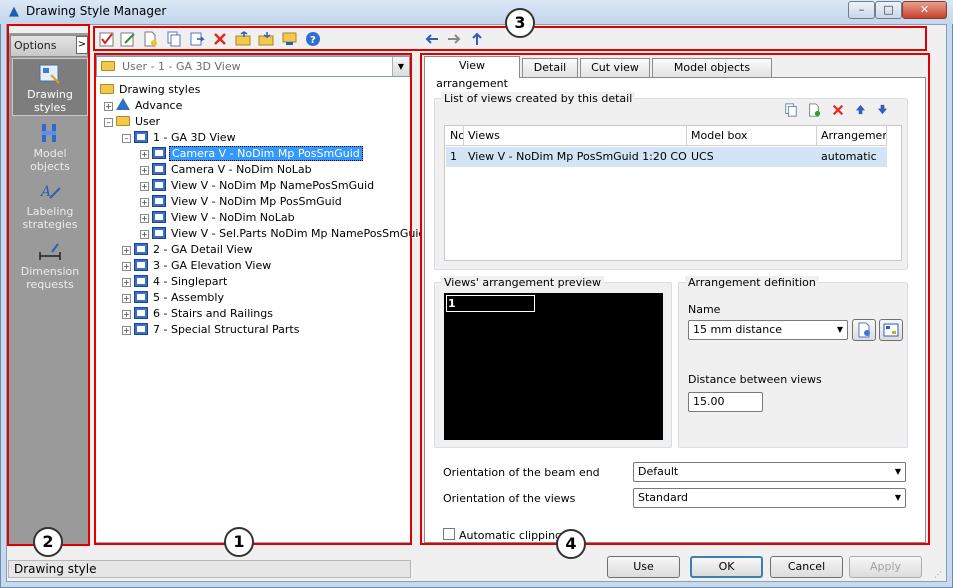  What do you see at coordinates (472, 73) in the screenshot?
I see `tab-view-arrangement: View arrangement` at bounding box center [472, 73].